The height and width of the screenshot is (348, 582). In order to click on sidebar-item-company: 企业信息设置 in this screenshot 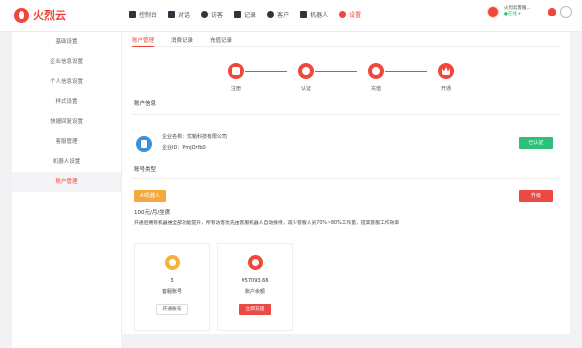, I will do `click(66, 62)`.